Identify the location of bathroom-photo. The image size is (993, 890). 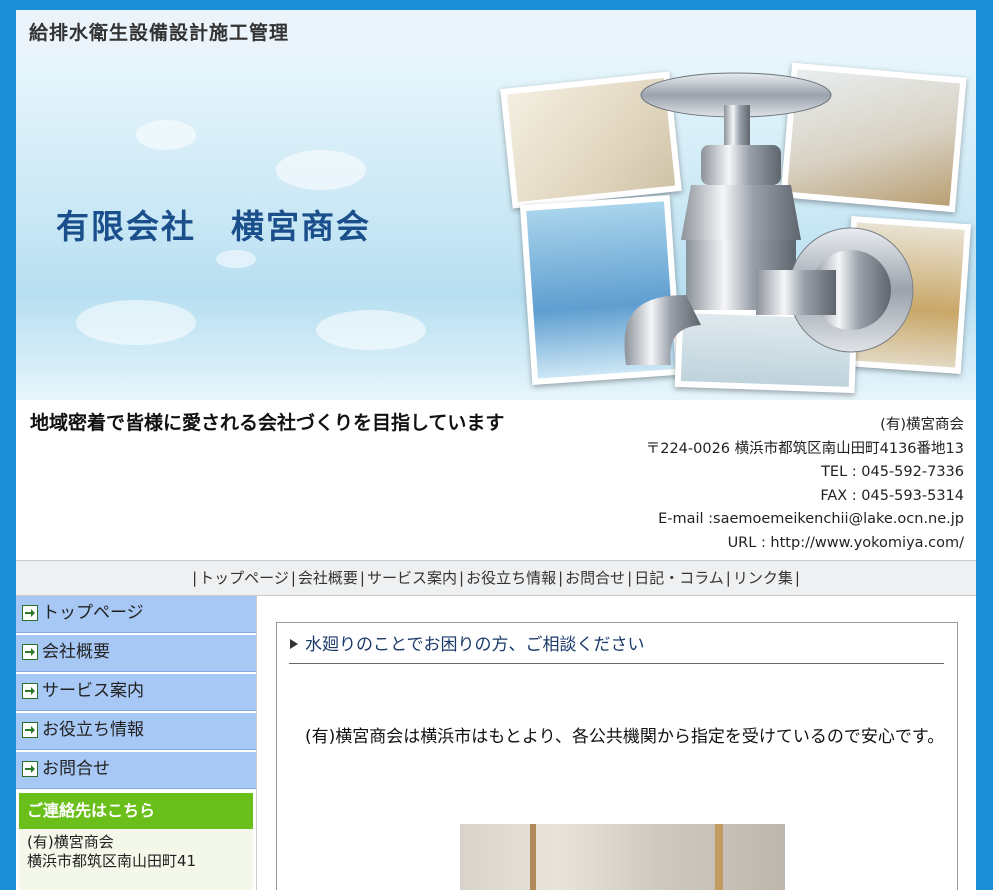
(622, 857).